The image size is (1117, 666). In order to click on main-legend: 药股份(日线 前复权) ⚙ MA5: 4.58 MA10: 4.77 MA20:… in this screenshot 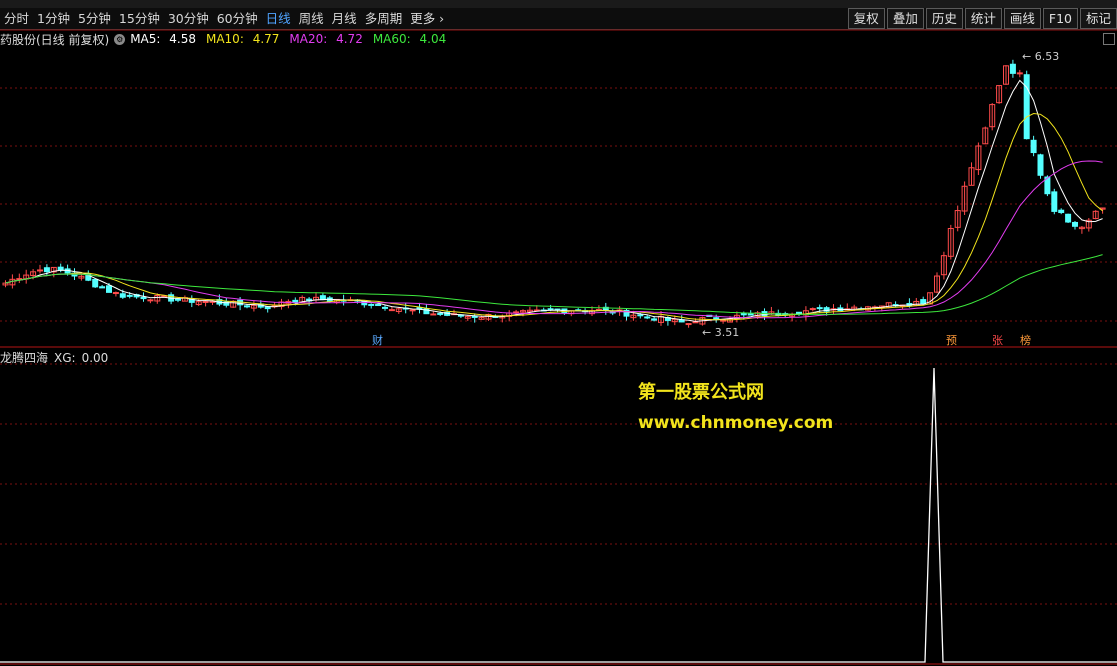, I will do `click(228, 39)`.